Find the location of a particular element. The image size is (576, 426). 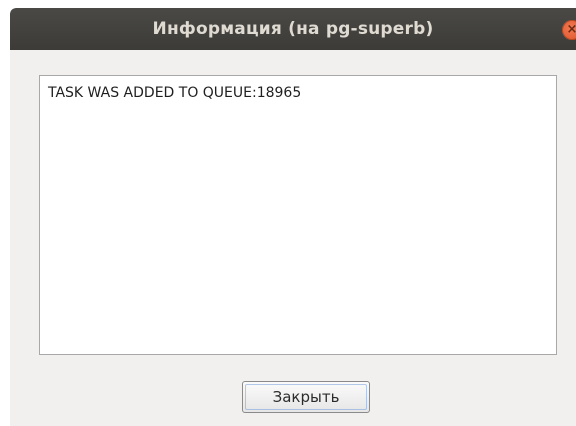

close-button: Закрыть is located at coordinates (306, 397).